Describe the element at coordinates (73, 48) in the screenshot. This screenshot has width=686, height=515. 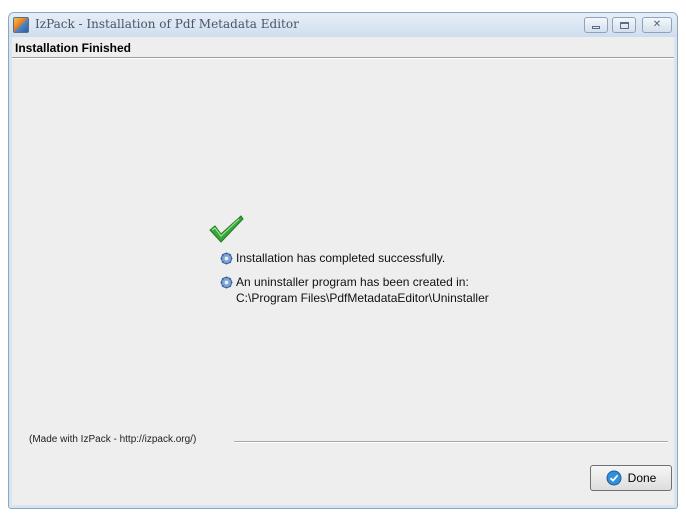
I see `page-title: Installation Finished` at that location.